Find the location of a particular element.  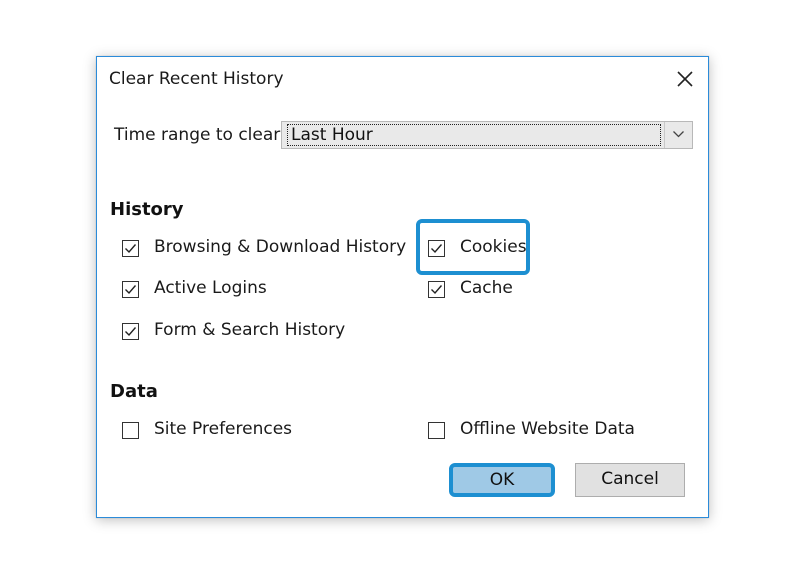

dialog-titlebar: Clear Recent History is located at coordinates (402, 79).